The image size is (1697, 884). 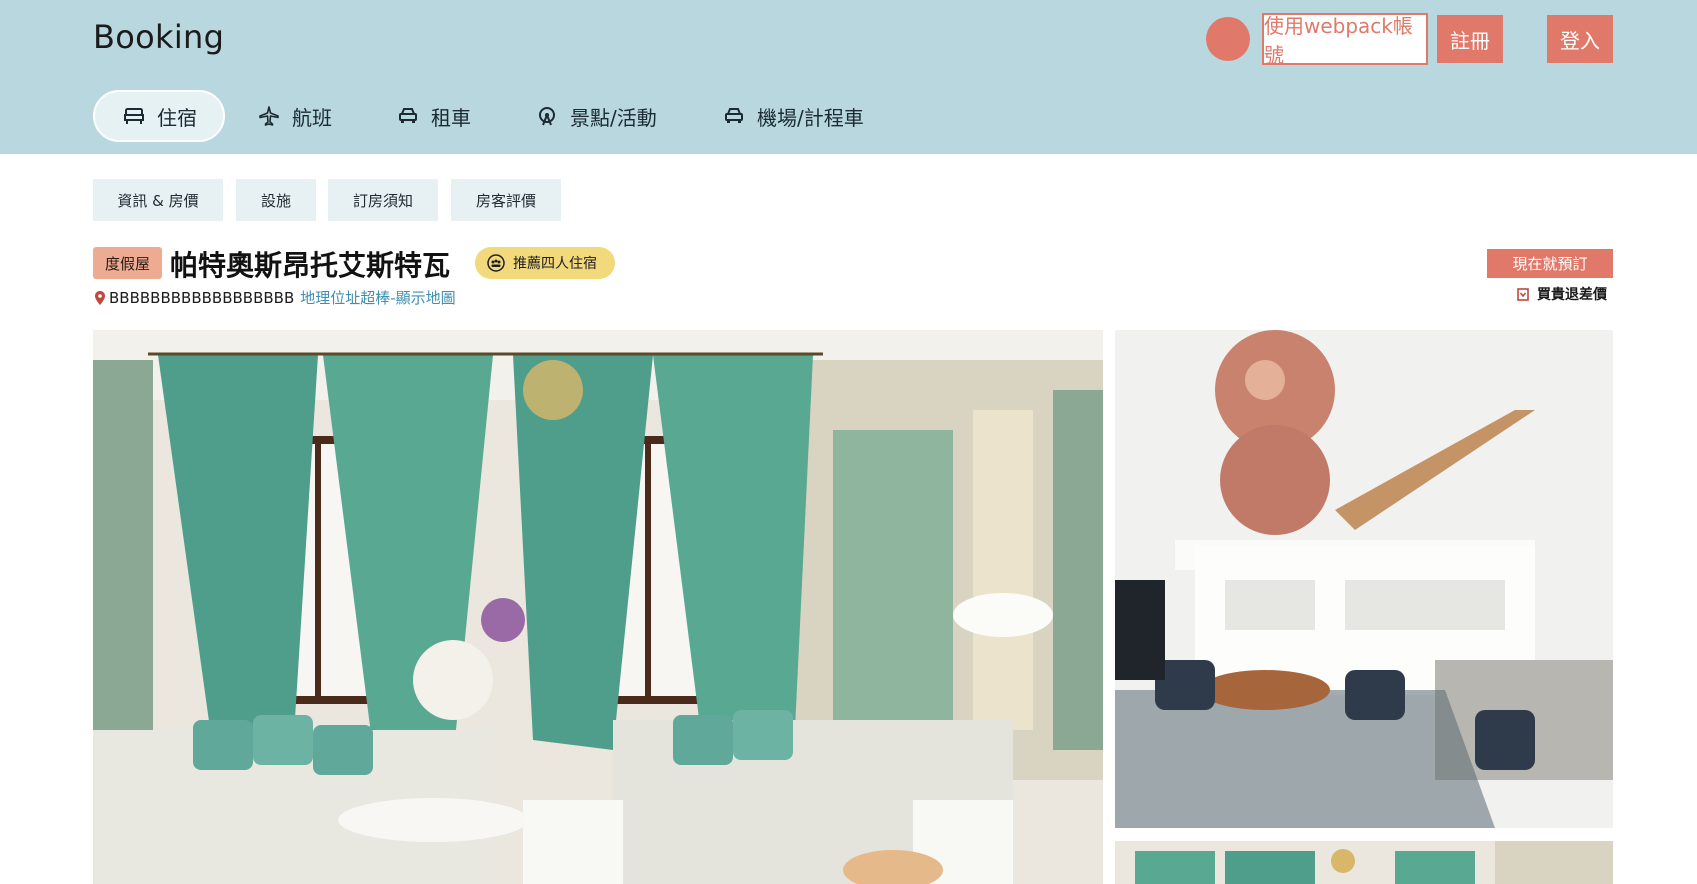 I want to click on tab-label: 航班, so click(x=312, y=117).